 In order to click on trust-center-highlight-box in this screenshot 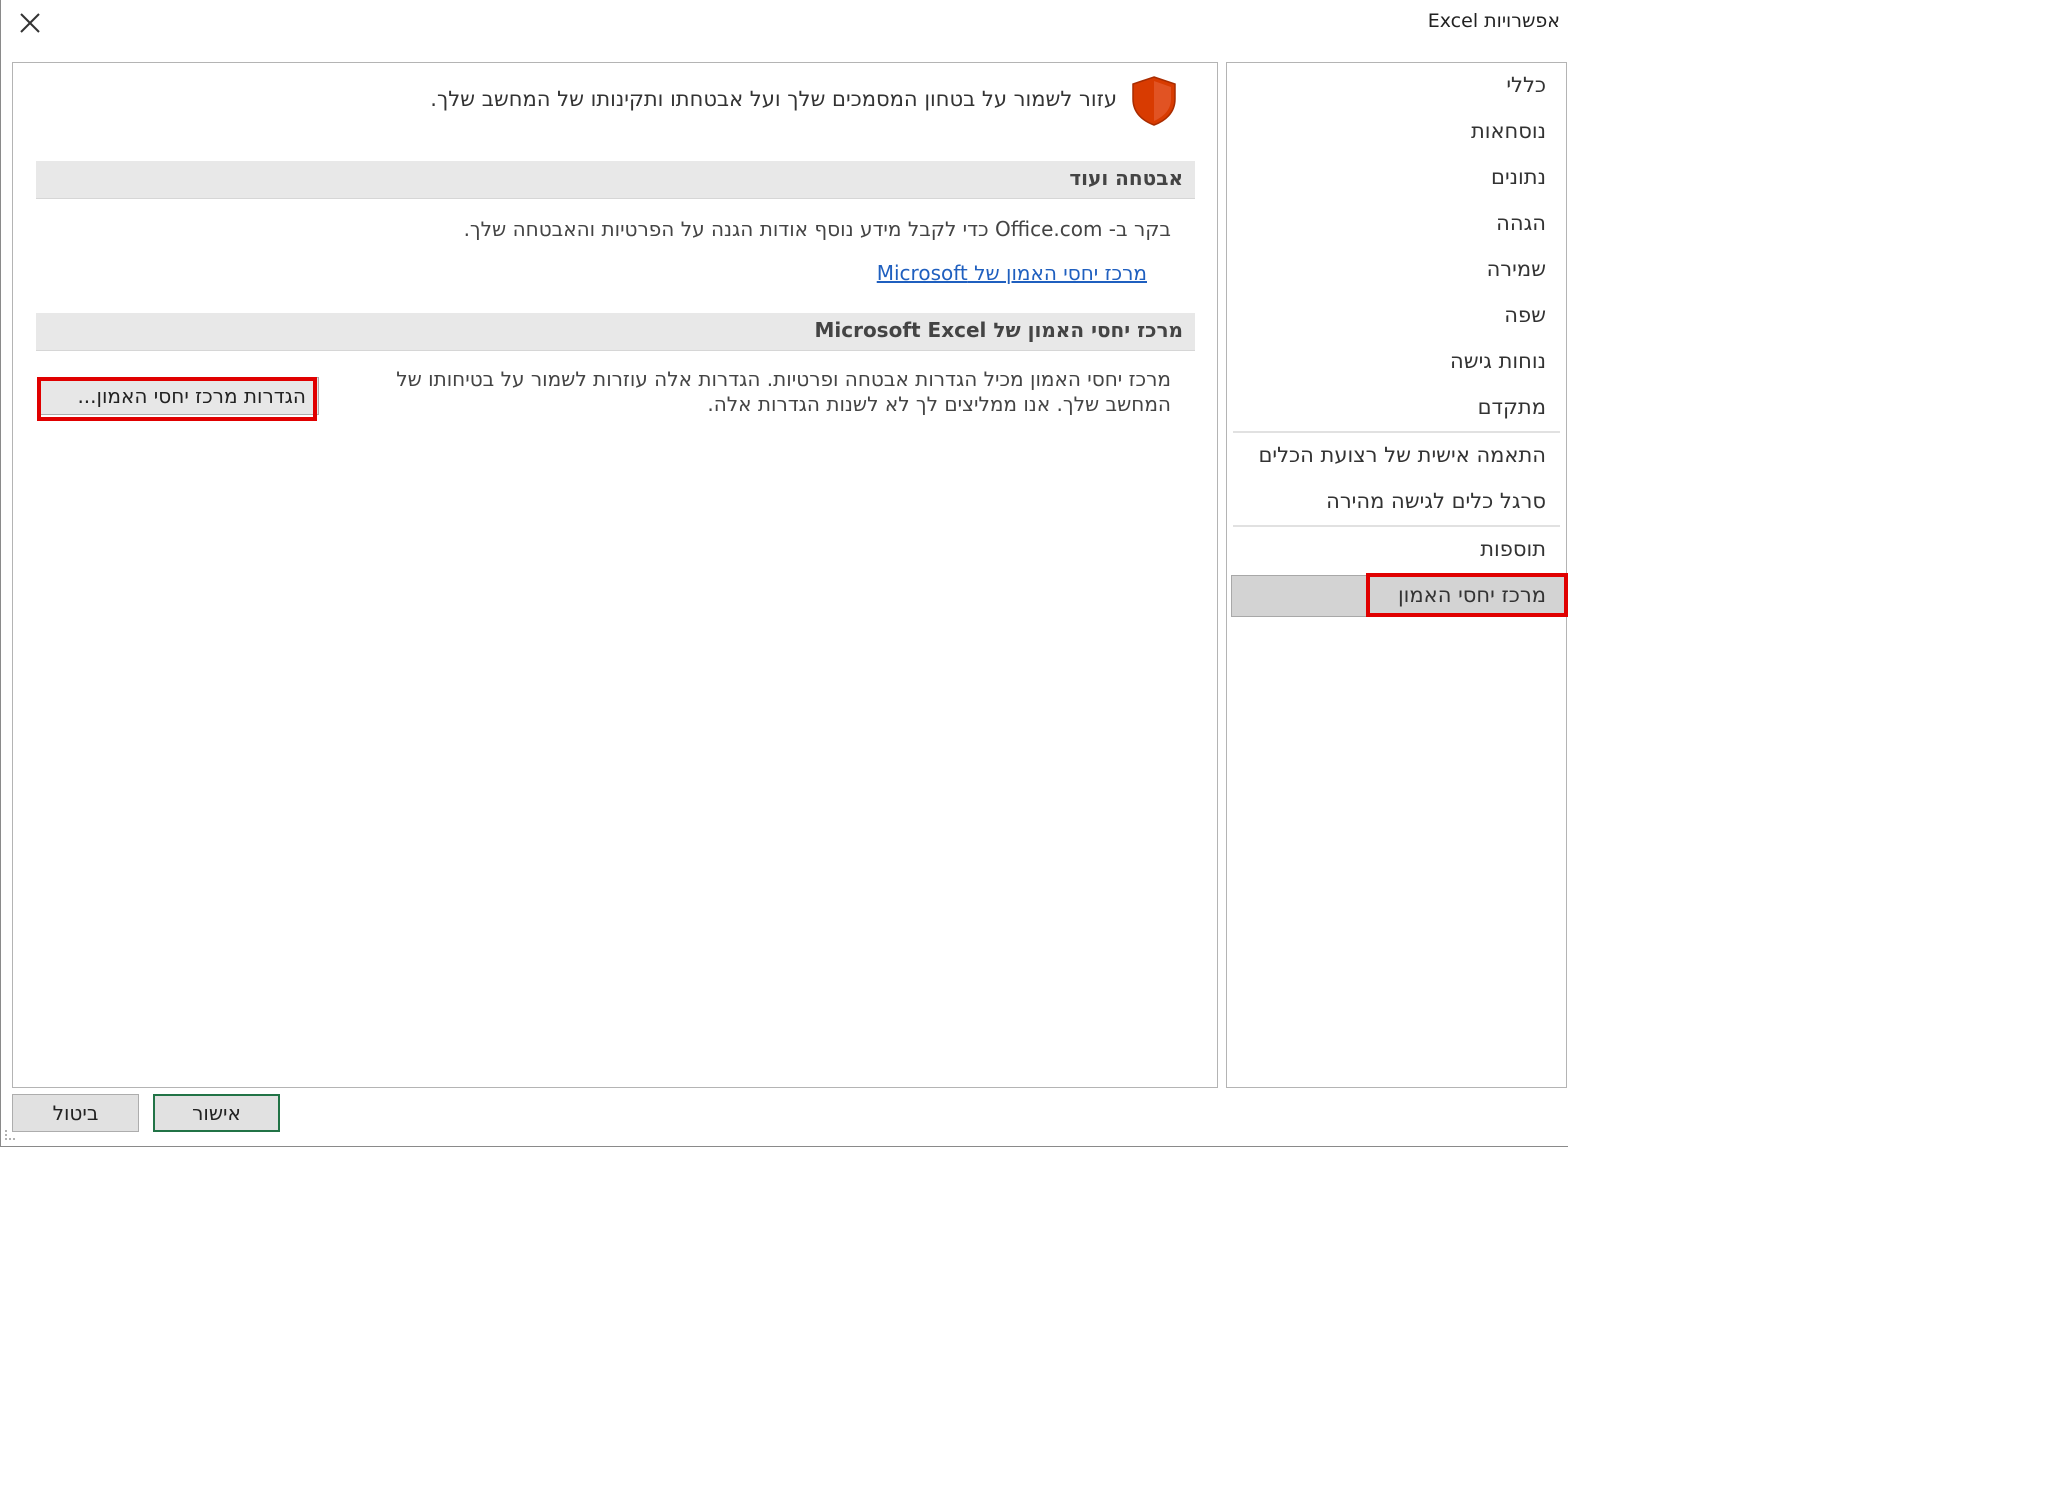, I will do `click(1467, 595)`.